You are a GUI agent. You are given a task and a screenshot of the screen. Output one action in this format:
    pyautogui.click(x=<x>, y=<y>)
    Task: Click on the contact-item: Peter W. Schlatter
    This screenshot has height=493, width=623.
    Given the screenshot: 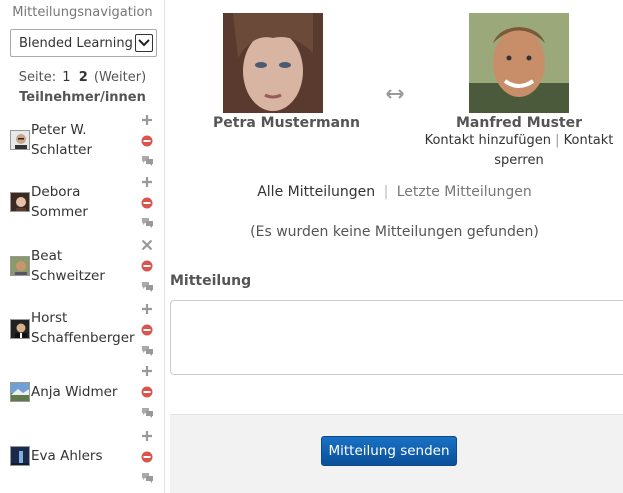 What is the action you would take?
    pyautogui.click(x=82, y=147)
    